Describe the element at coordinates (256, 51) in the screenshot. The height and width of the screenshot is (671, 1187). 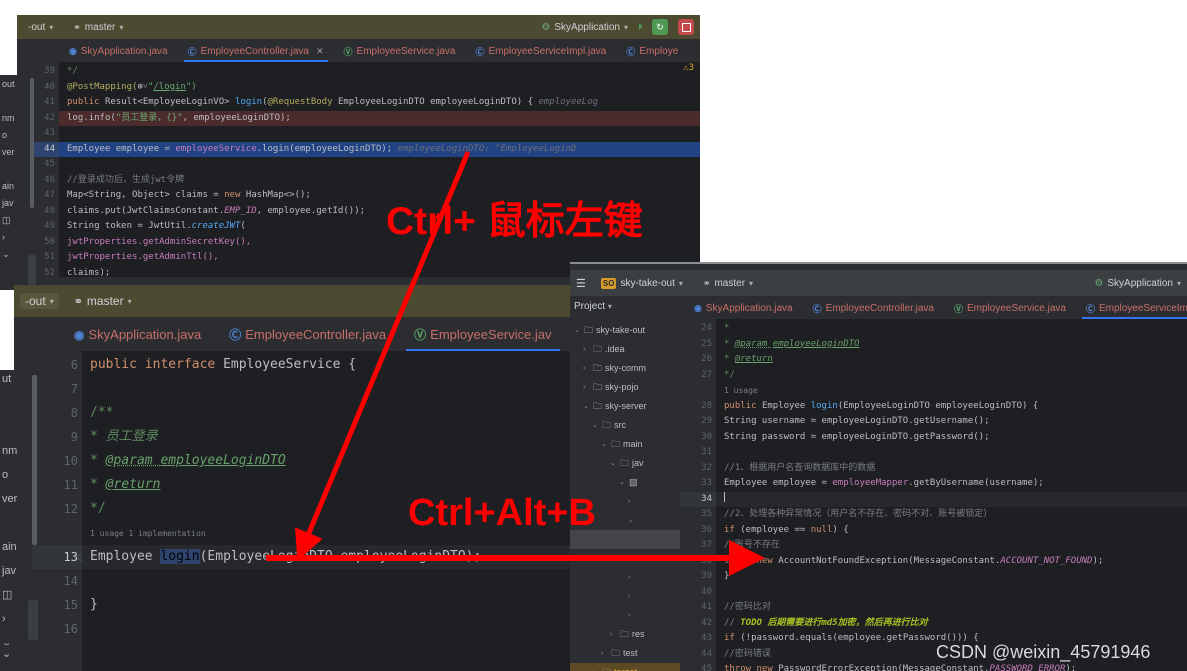
I see `tab-employeecontroller: Ⓒ EmployeeController.java ✕` at that location.